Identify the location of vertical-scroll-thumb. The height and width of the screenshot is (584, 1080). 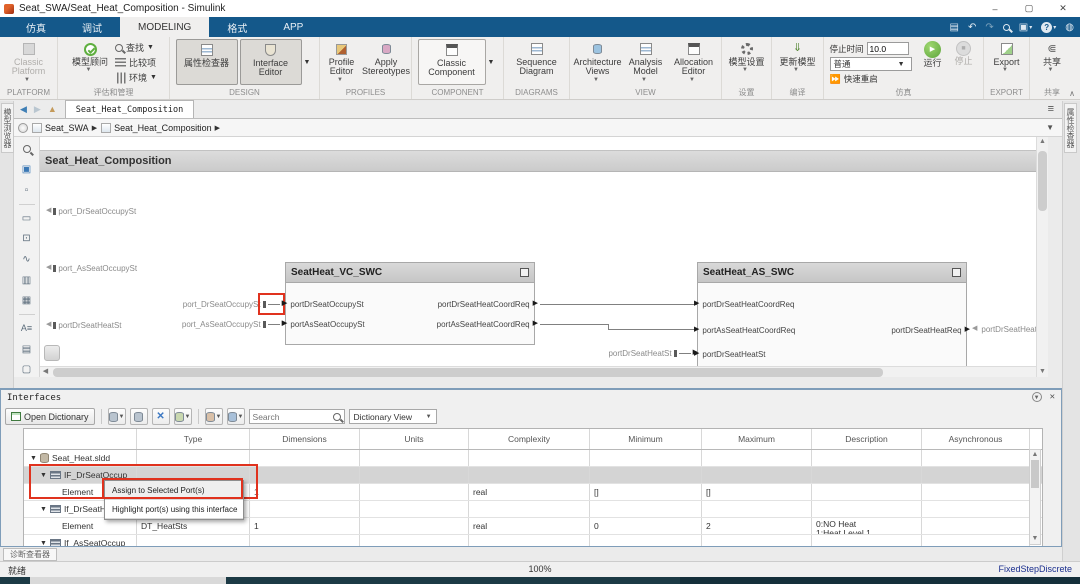
(1042, 181).